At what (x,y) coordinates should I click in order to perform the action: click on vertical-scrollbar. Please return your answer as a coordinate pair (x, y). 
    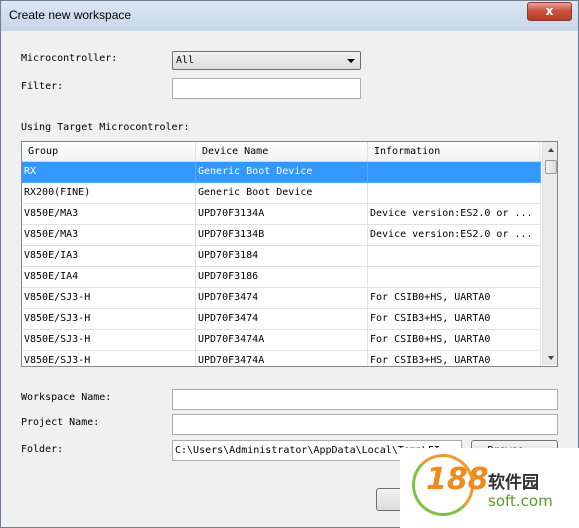
    Looking at the image, I should click on (549, 254).